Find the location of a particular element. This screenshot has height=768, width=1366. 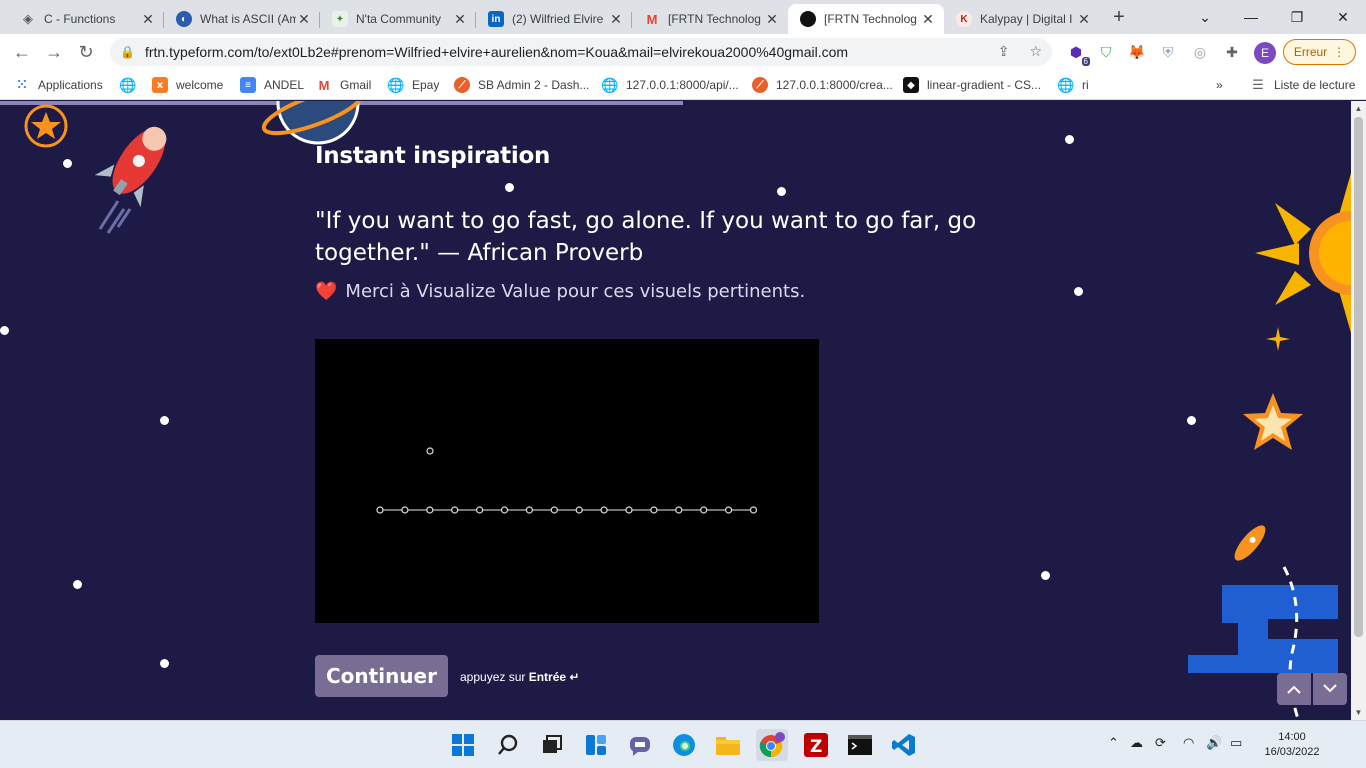

scroll-up-arrow-icon: ▲ is located at coordinates (1358, 108).